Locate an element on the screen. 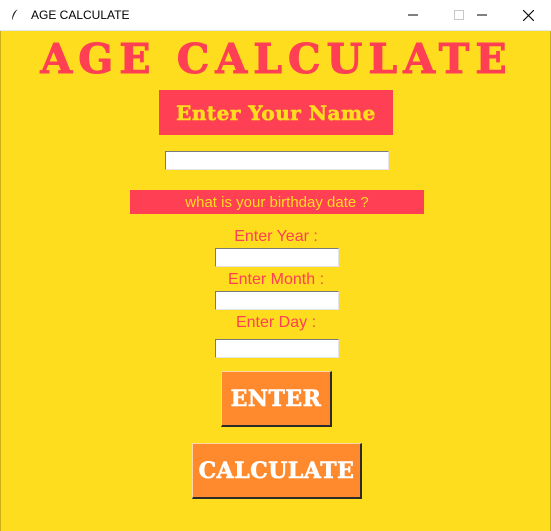 The image size is (551, 531). calculate-button: CALCULATE is located at coordinates (277, 471).